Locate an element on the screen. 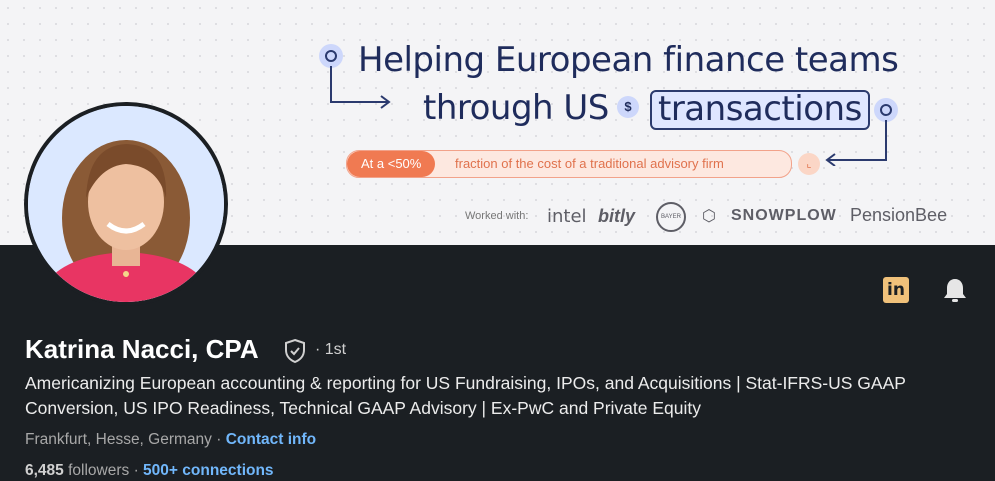 The image size is (995, 481). banner-headline-line2: through US is located at coordinates (516, 108).